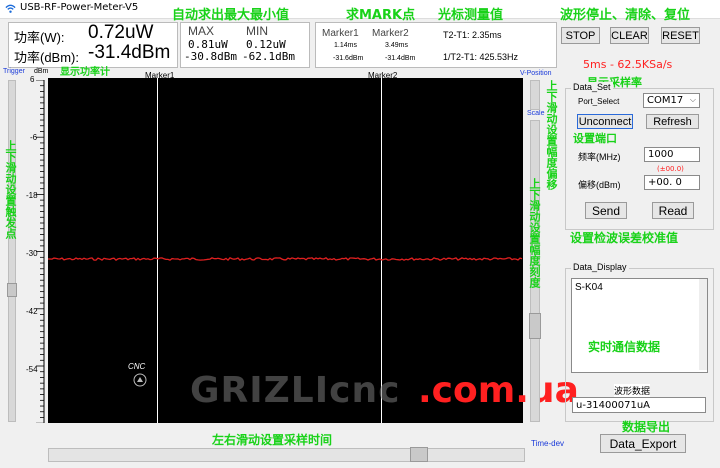 The height and width of the screenshot is (468, 720). I want to click on annotation-find-mark: 求MARK点, so click(381, 15).